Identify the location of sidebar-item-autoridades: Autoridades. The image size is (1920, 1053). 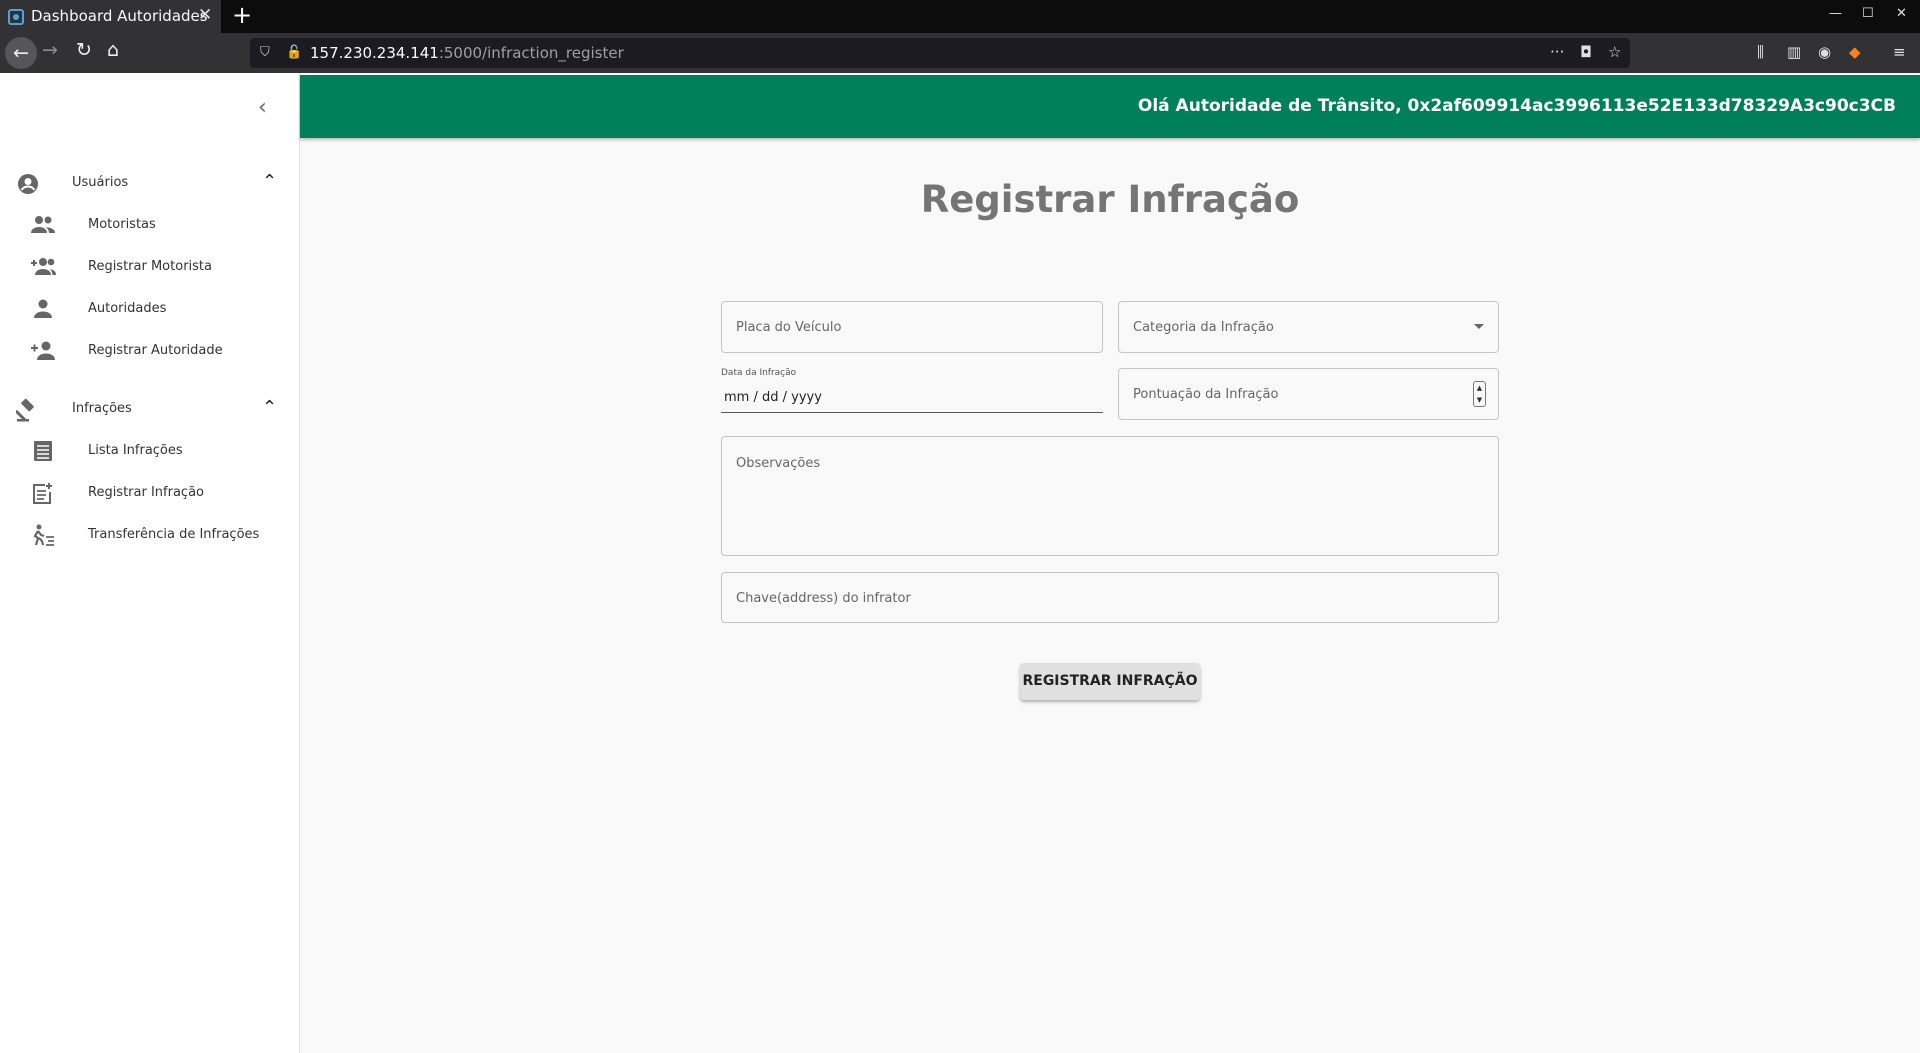
(150, 309).